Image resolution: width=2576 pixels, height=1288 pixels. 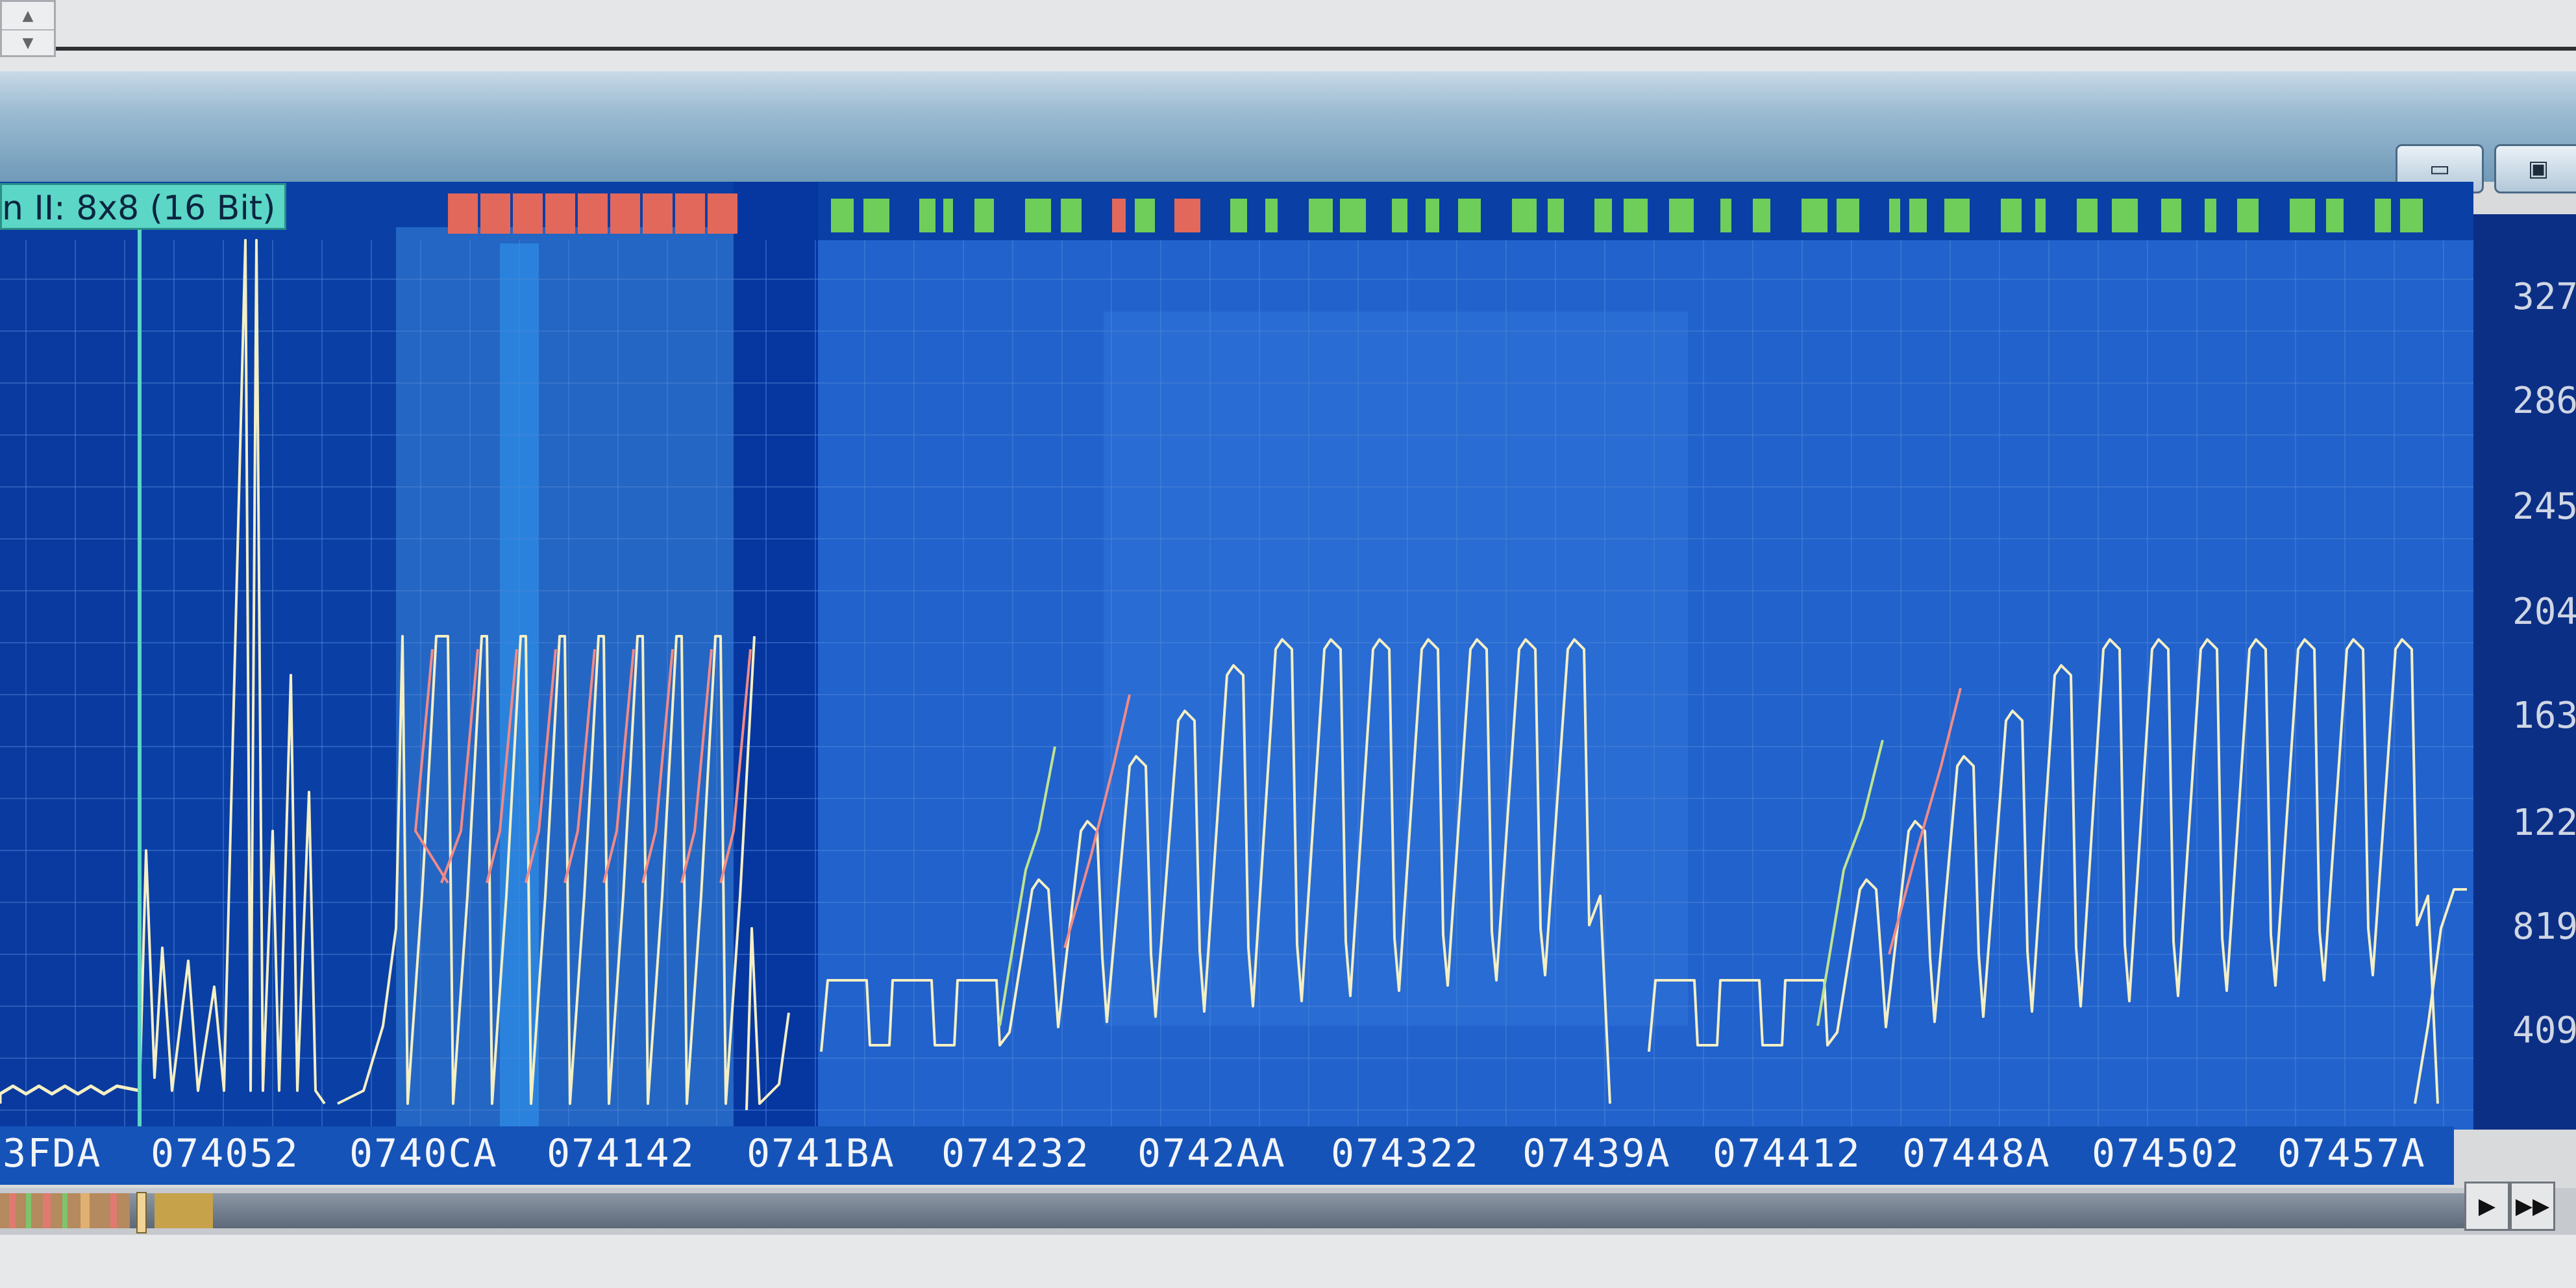 What do you see at coordinates (1316, 49) in the screenshot?
I see `divider` at bounding box center [1316, 49].